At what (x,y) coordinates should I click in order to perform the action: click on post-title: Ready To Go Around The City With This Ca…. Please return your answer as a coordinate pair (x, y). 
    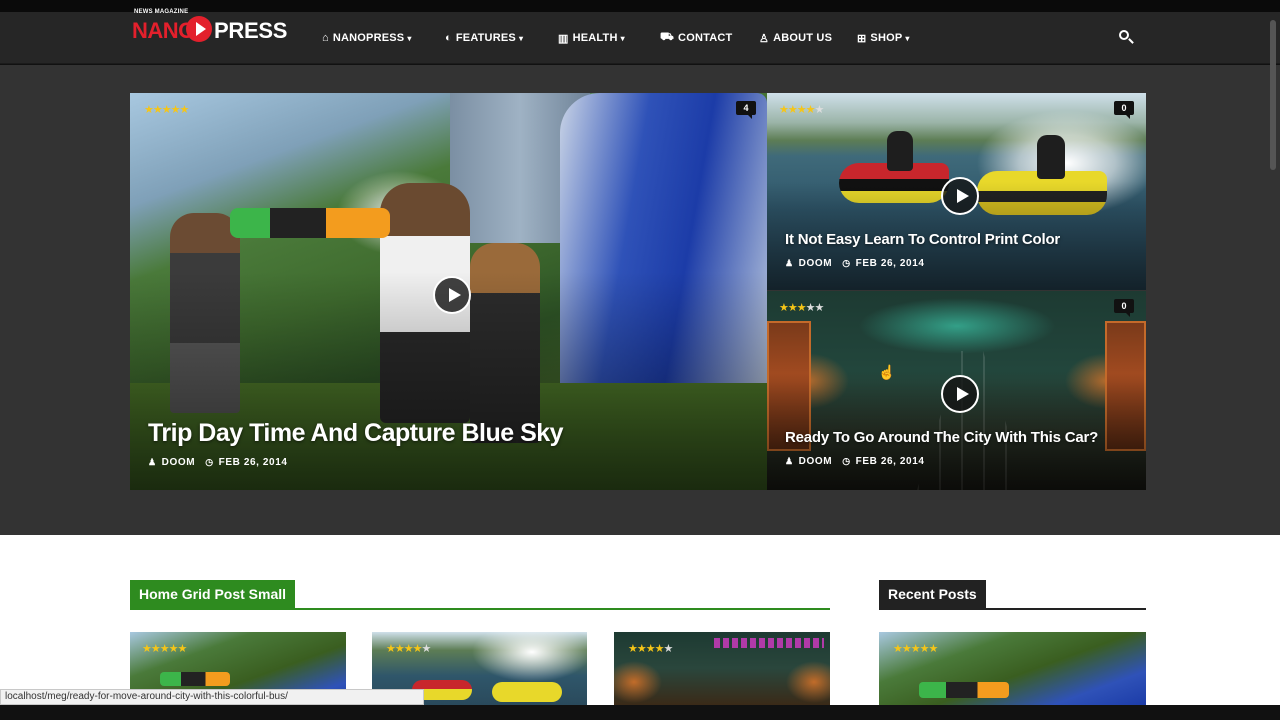
    Looking at the image, I should click on (941, 437).